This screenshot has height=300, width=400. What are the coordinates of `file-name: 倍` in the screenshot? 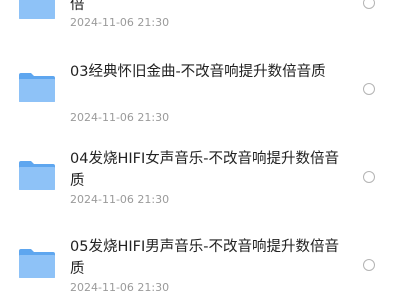 It's located at (77, 6).